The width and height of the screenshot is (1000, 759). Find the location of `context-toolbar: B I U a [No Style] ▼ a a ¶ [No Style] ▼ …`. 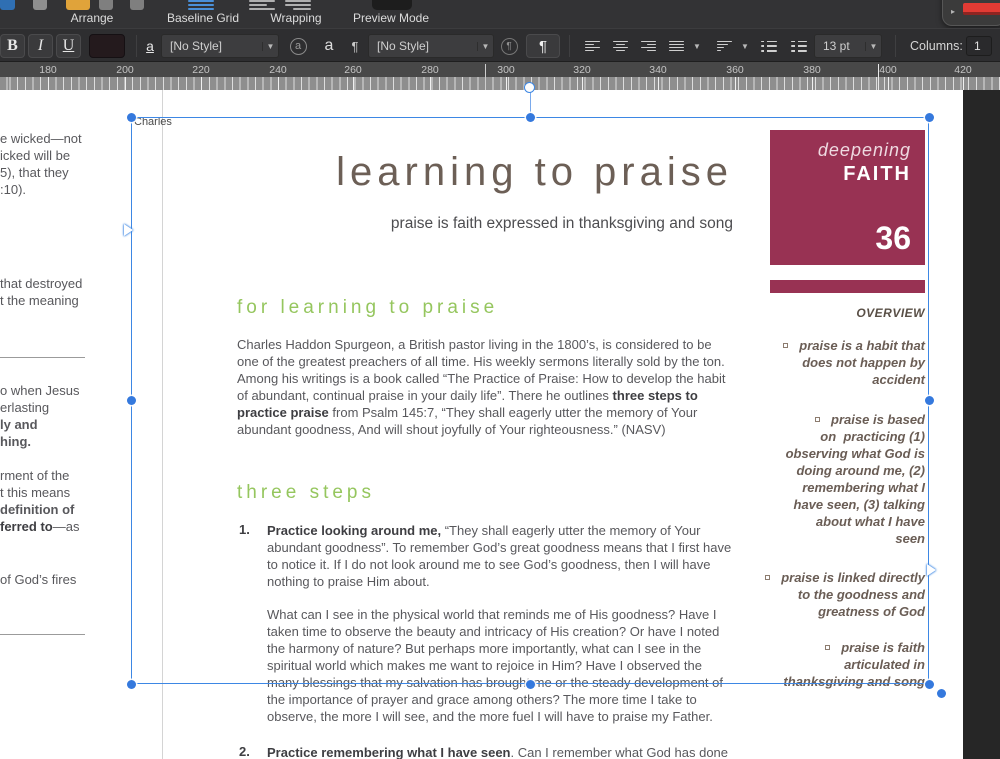

context-toolbar: B I U a [No Style] ▼ a a ¶ [No Style] ▼ … is located at coordinates (500, 45).